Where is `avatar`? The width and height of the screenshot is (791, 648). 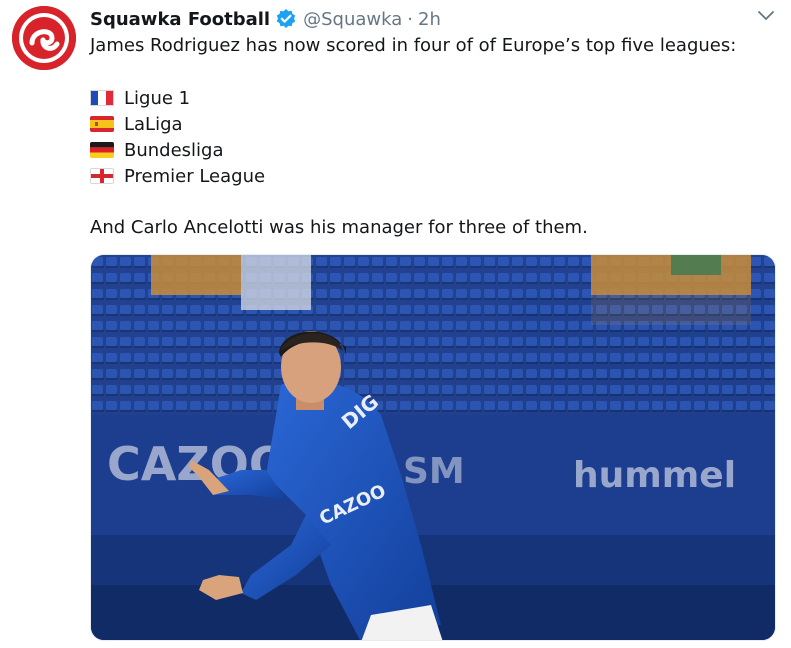
avatar is located at coordinates (44, 38).